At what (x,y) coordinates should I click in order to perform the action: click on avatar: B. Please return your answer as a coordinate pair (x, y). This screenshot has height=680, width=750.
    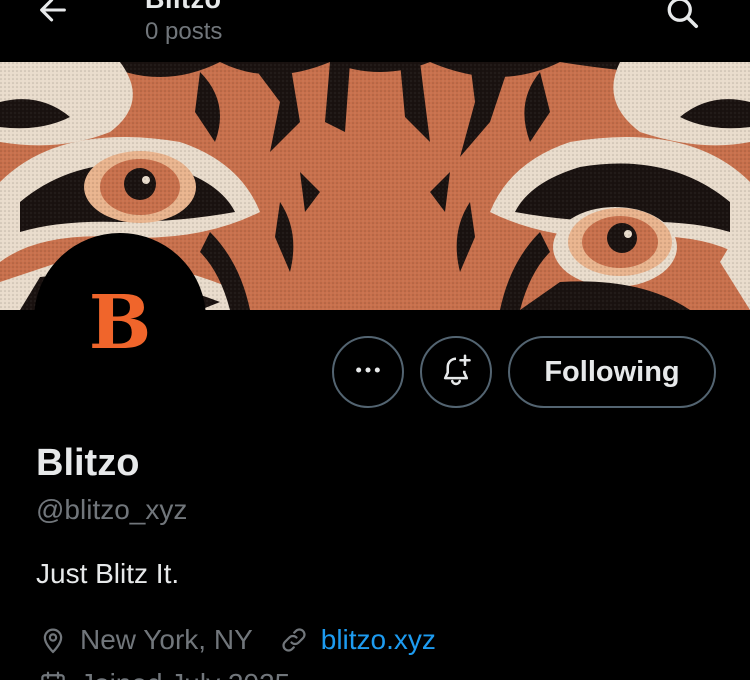
    Looking at the image, I should click on (120, 319).